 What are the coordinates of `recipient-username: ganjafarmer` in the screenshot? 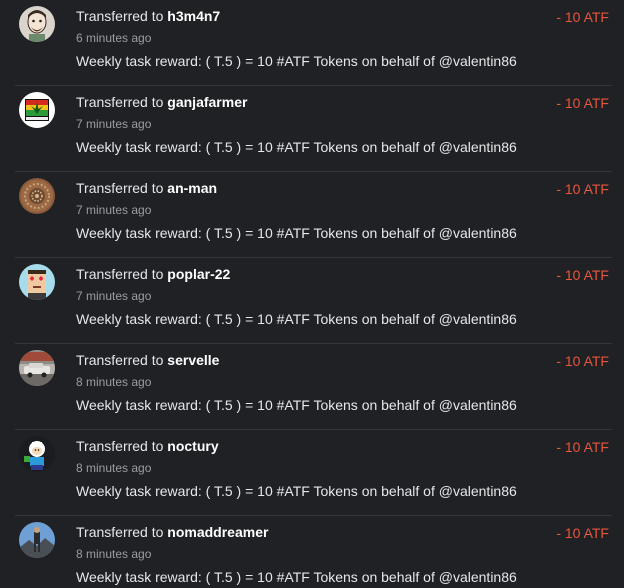 It's located at (207, 102).